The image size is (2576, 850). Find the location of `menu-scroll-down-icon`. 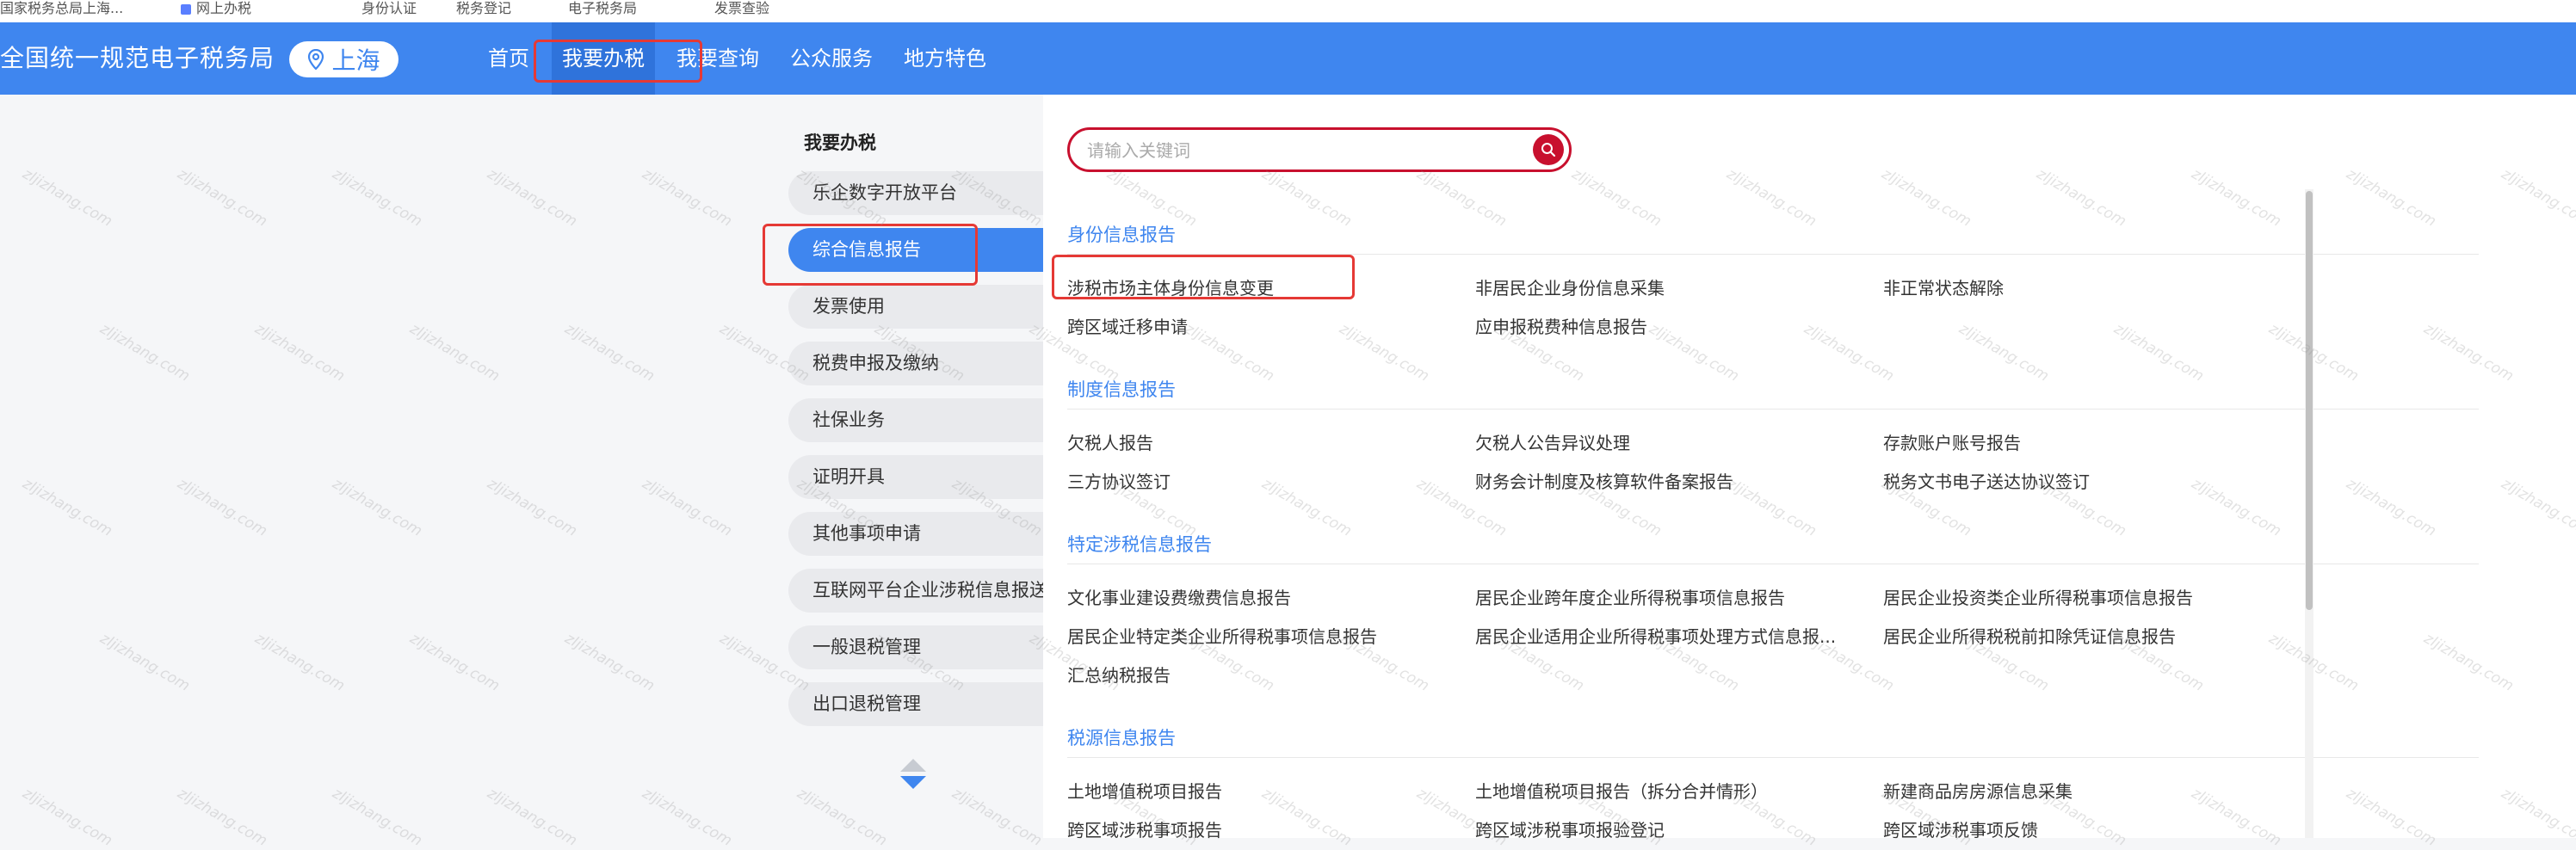

menu-scroll-down-icon is located at coordinates (913, 782).